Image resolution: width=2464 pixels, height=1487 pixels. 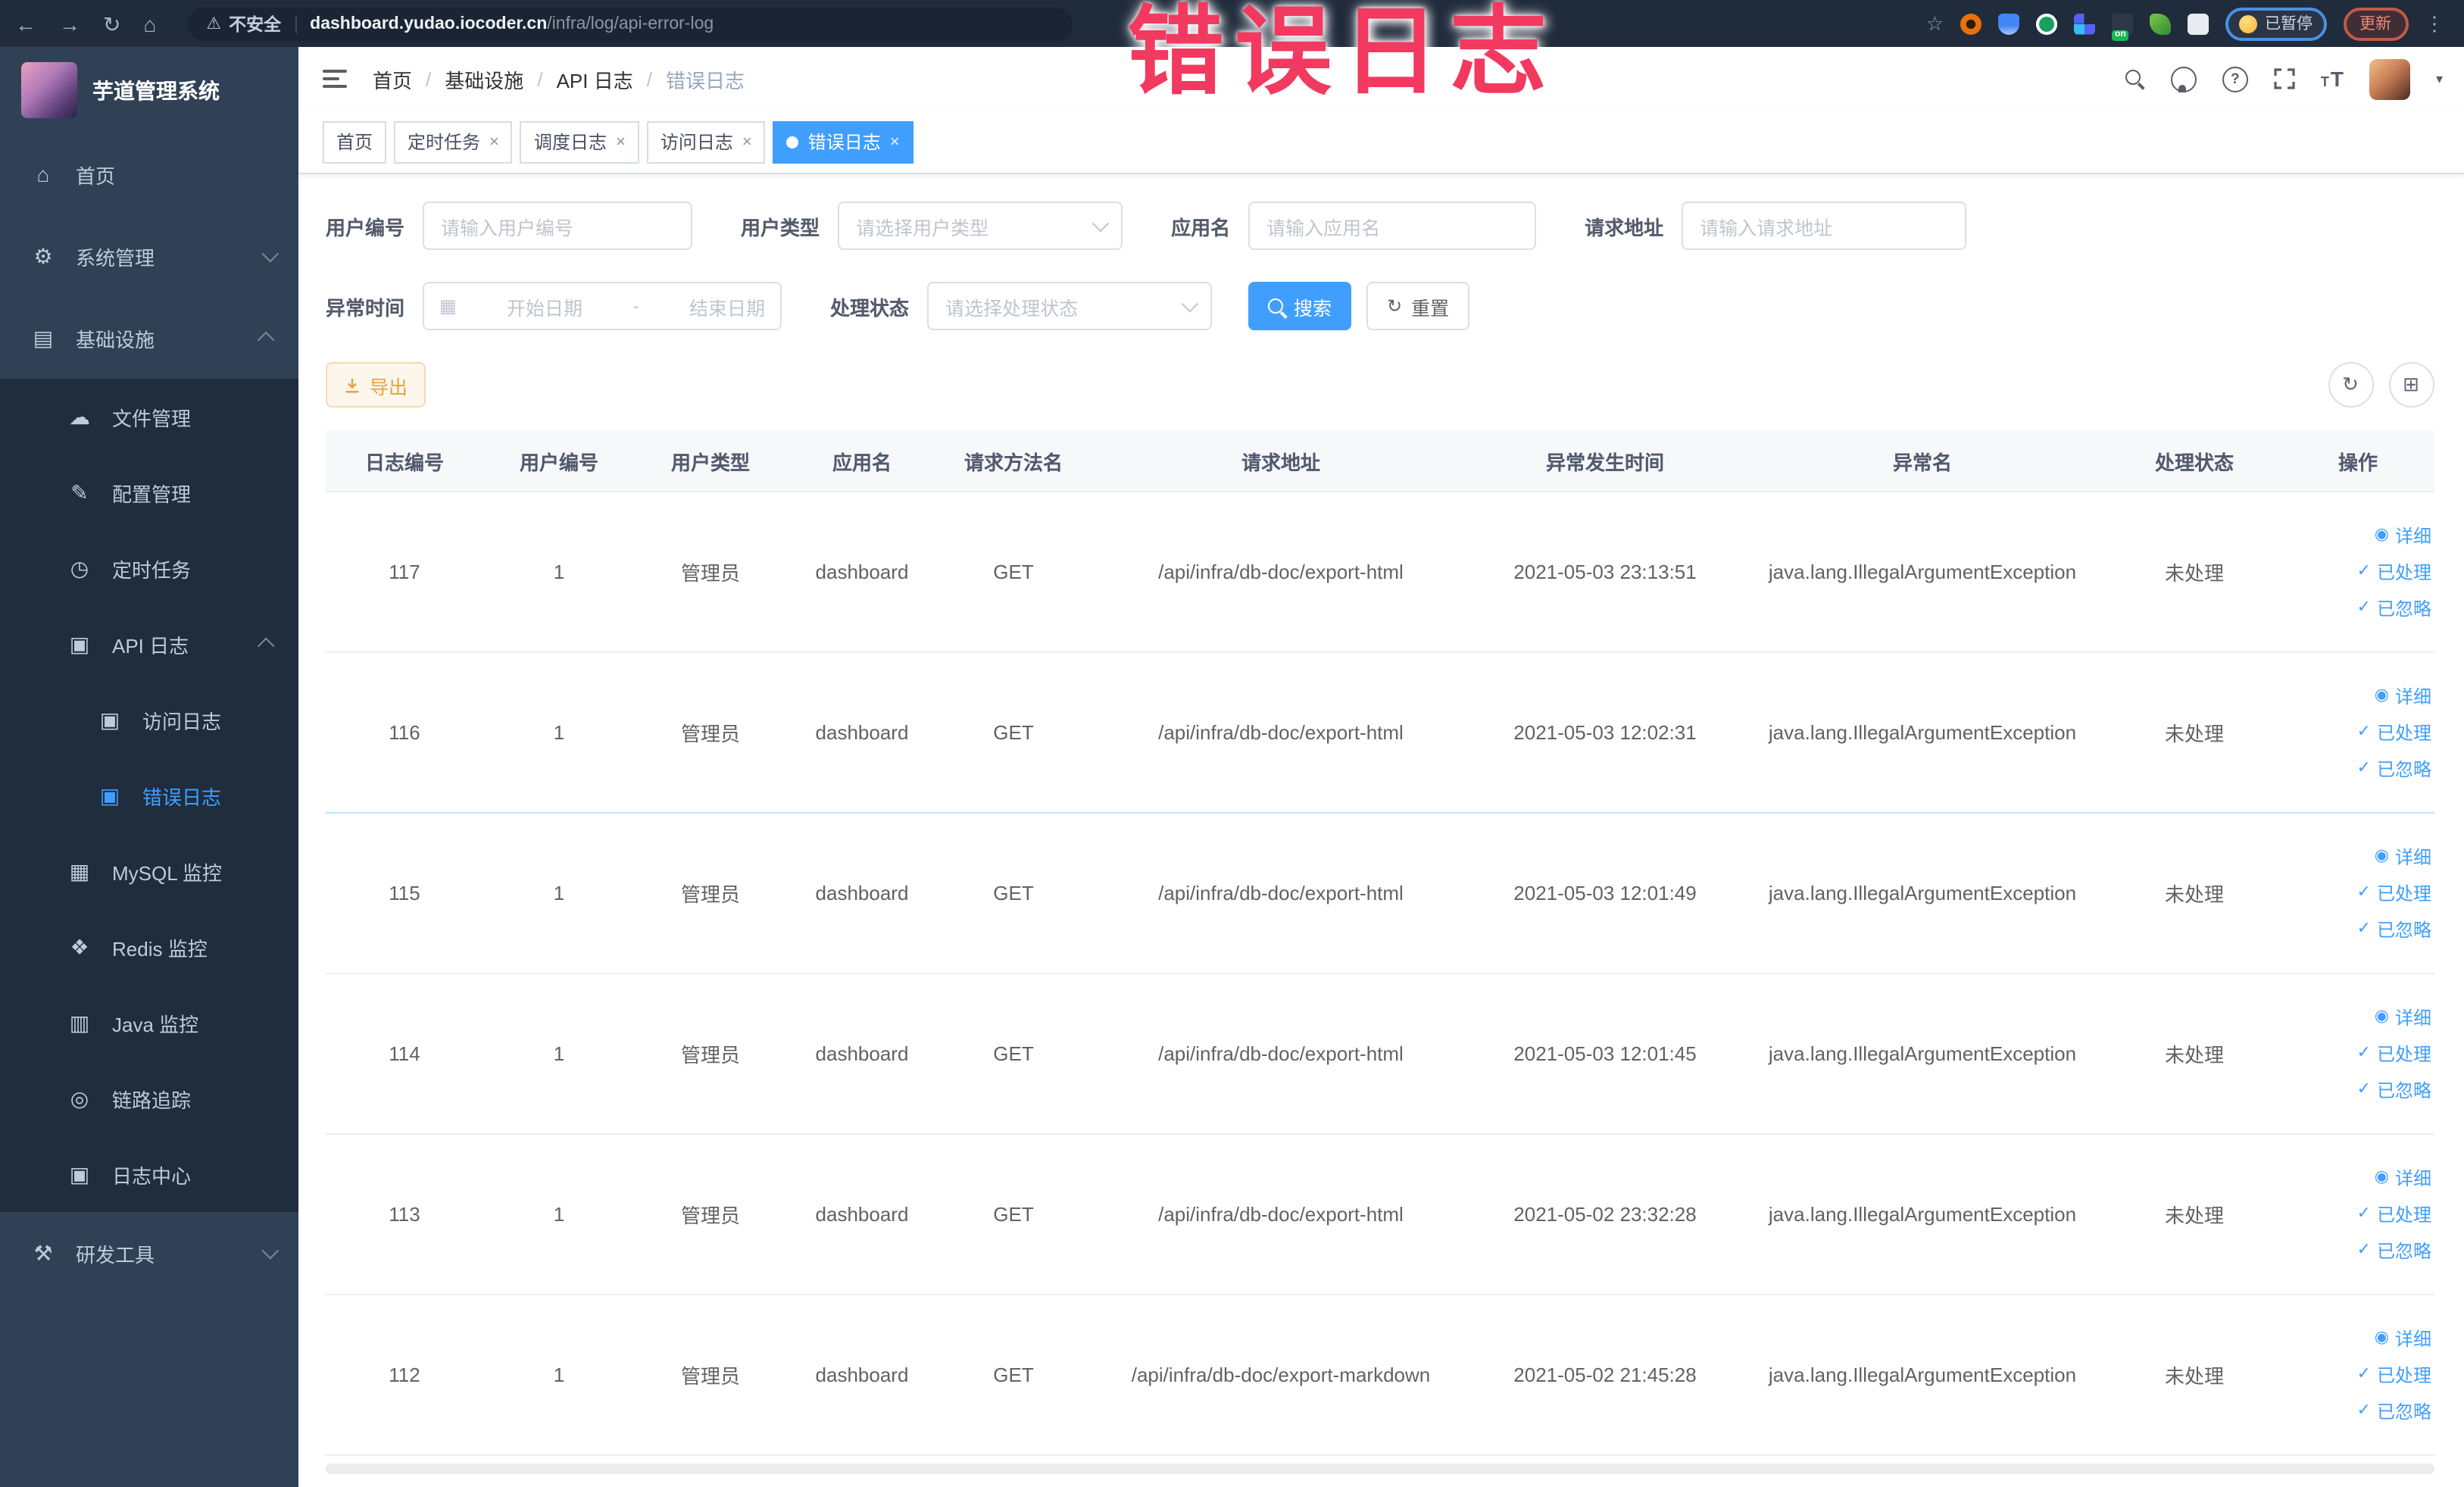 What do you see at coordinates (404, 1375) in the screenshot?
I see `cell-log-id: 112` at bounding box center [404, 1375].